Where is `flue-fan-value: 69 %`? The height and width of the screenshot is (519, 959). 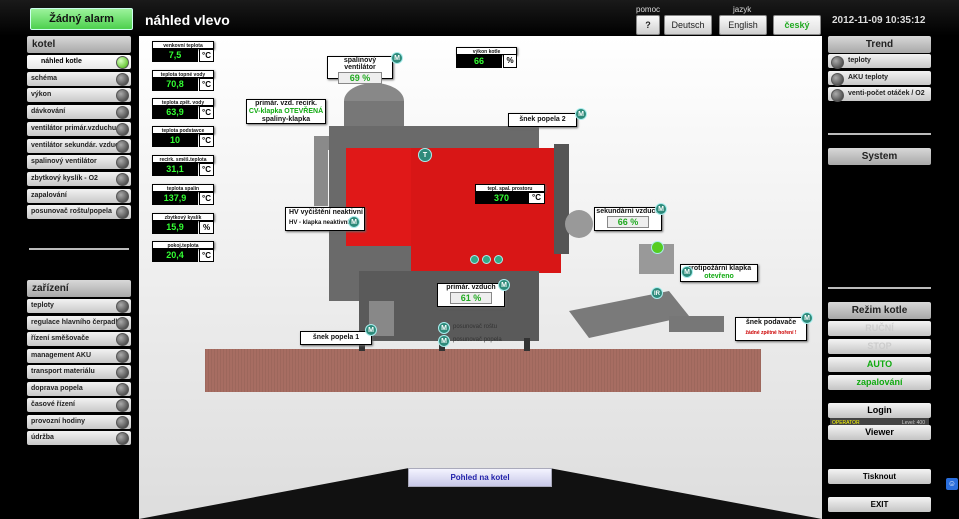 flue-fan-value: 69 % is located at coordinates (360, 78).